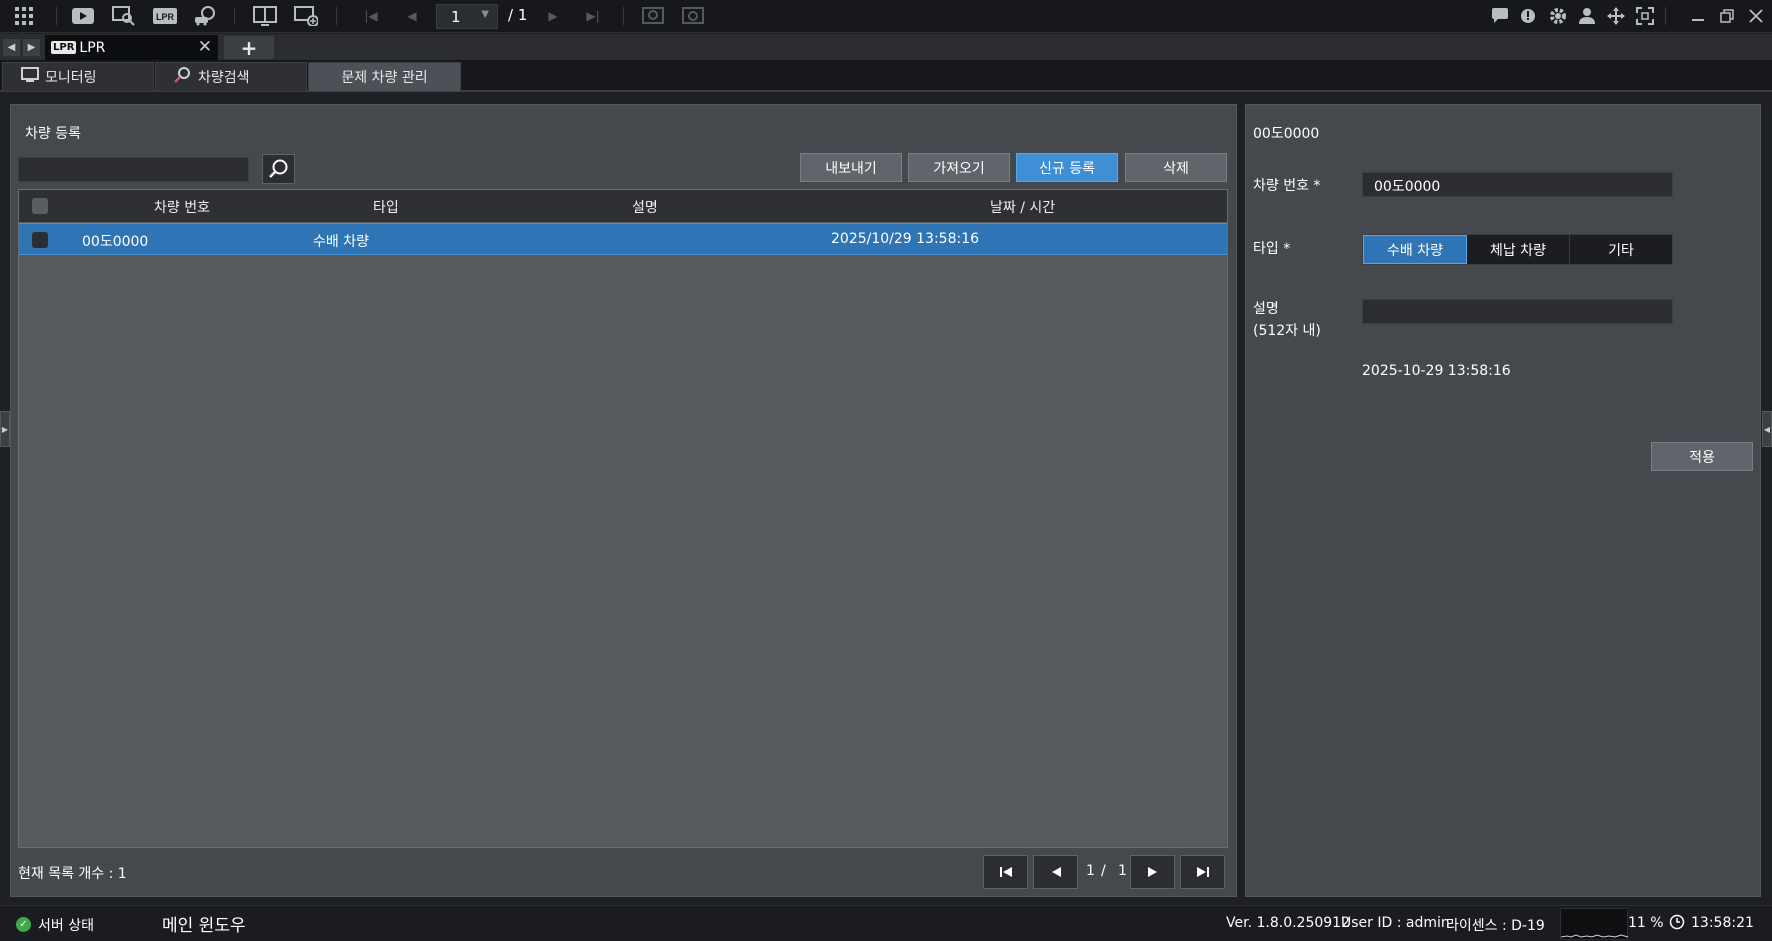 The height and width of the screenshot is (941, 1772). What do you see at coordinates (886, 47) in the screenshot?
I see `document-tab-strip: ◀ ▶ LPR LPR ✕ +` at bounding box center [886, 47].